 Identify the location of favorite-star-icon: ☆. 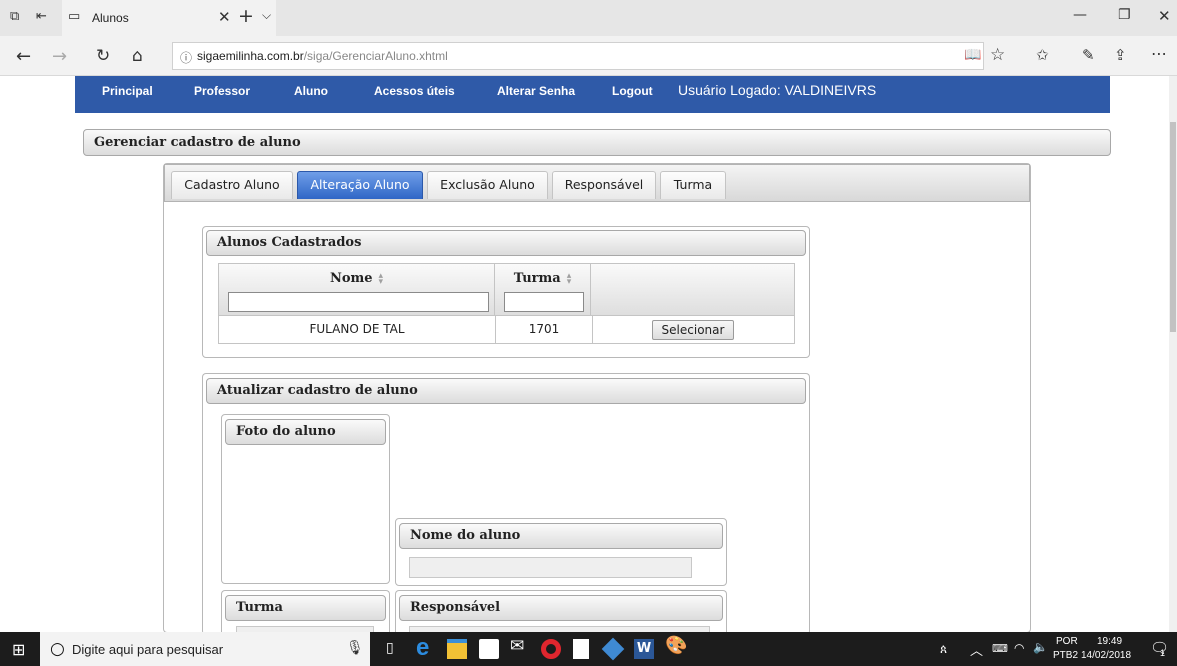
(997, 55).